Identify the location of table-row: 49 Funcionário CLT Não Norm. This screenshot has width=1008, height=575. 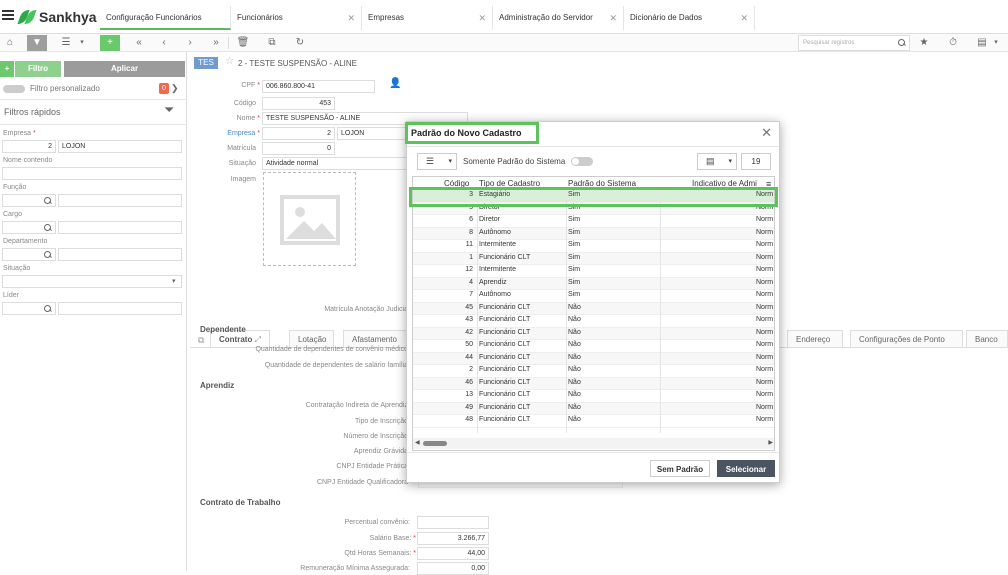
(593, 408).